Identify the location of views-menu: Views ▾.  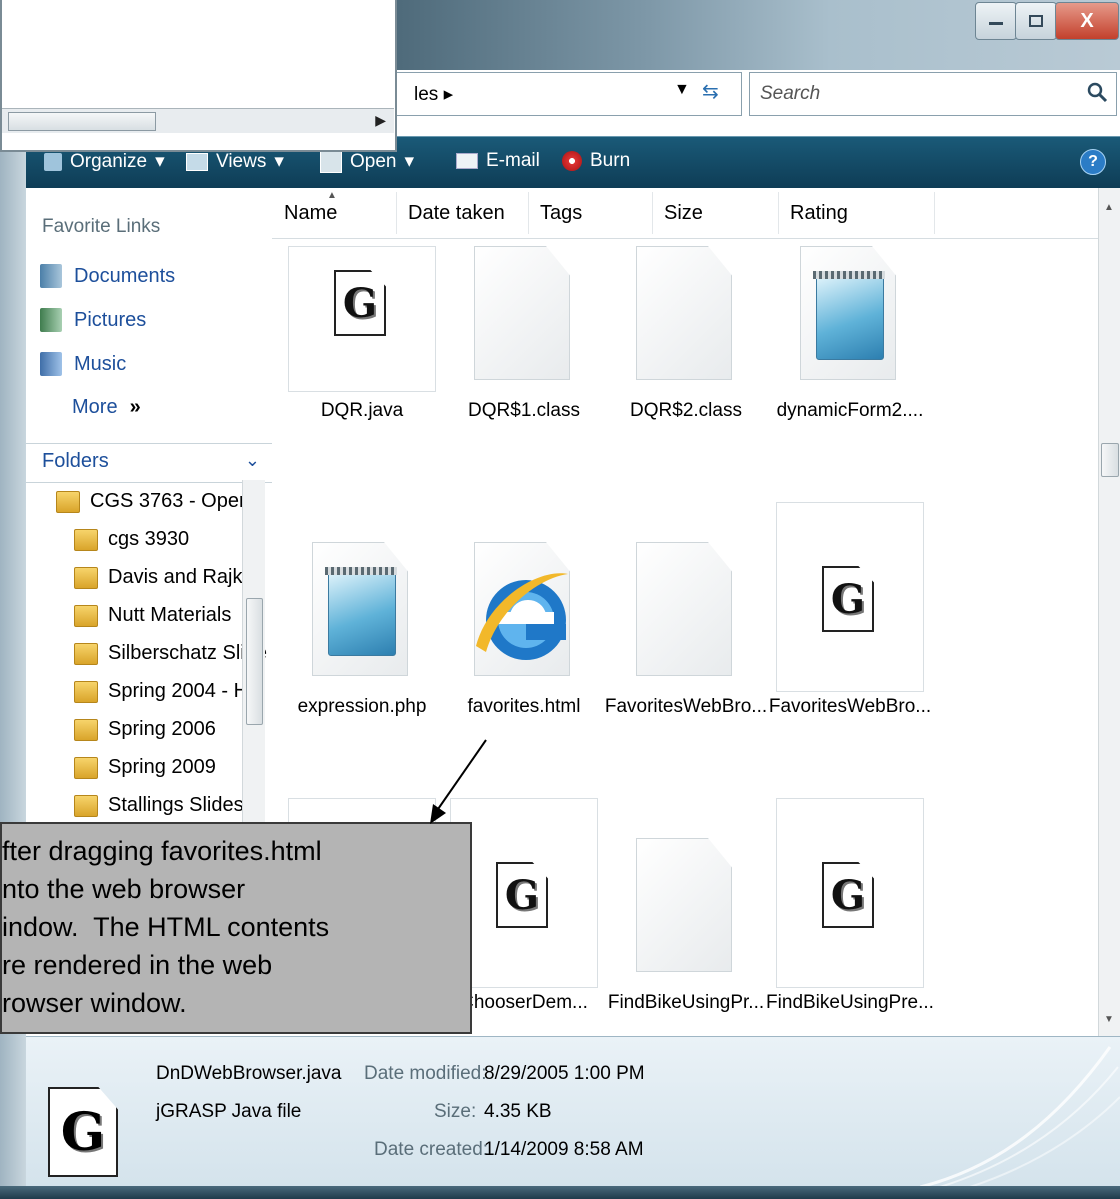
(235, 161).